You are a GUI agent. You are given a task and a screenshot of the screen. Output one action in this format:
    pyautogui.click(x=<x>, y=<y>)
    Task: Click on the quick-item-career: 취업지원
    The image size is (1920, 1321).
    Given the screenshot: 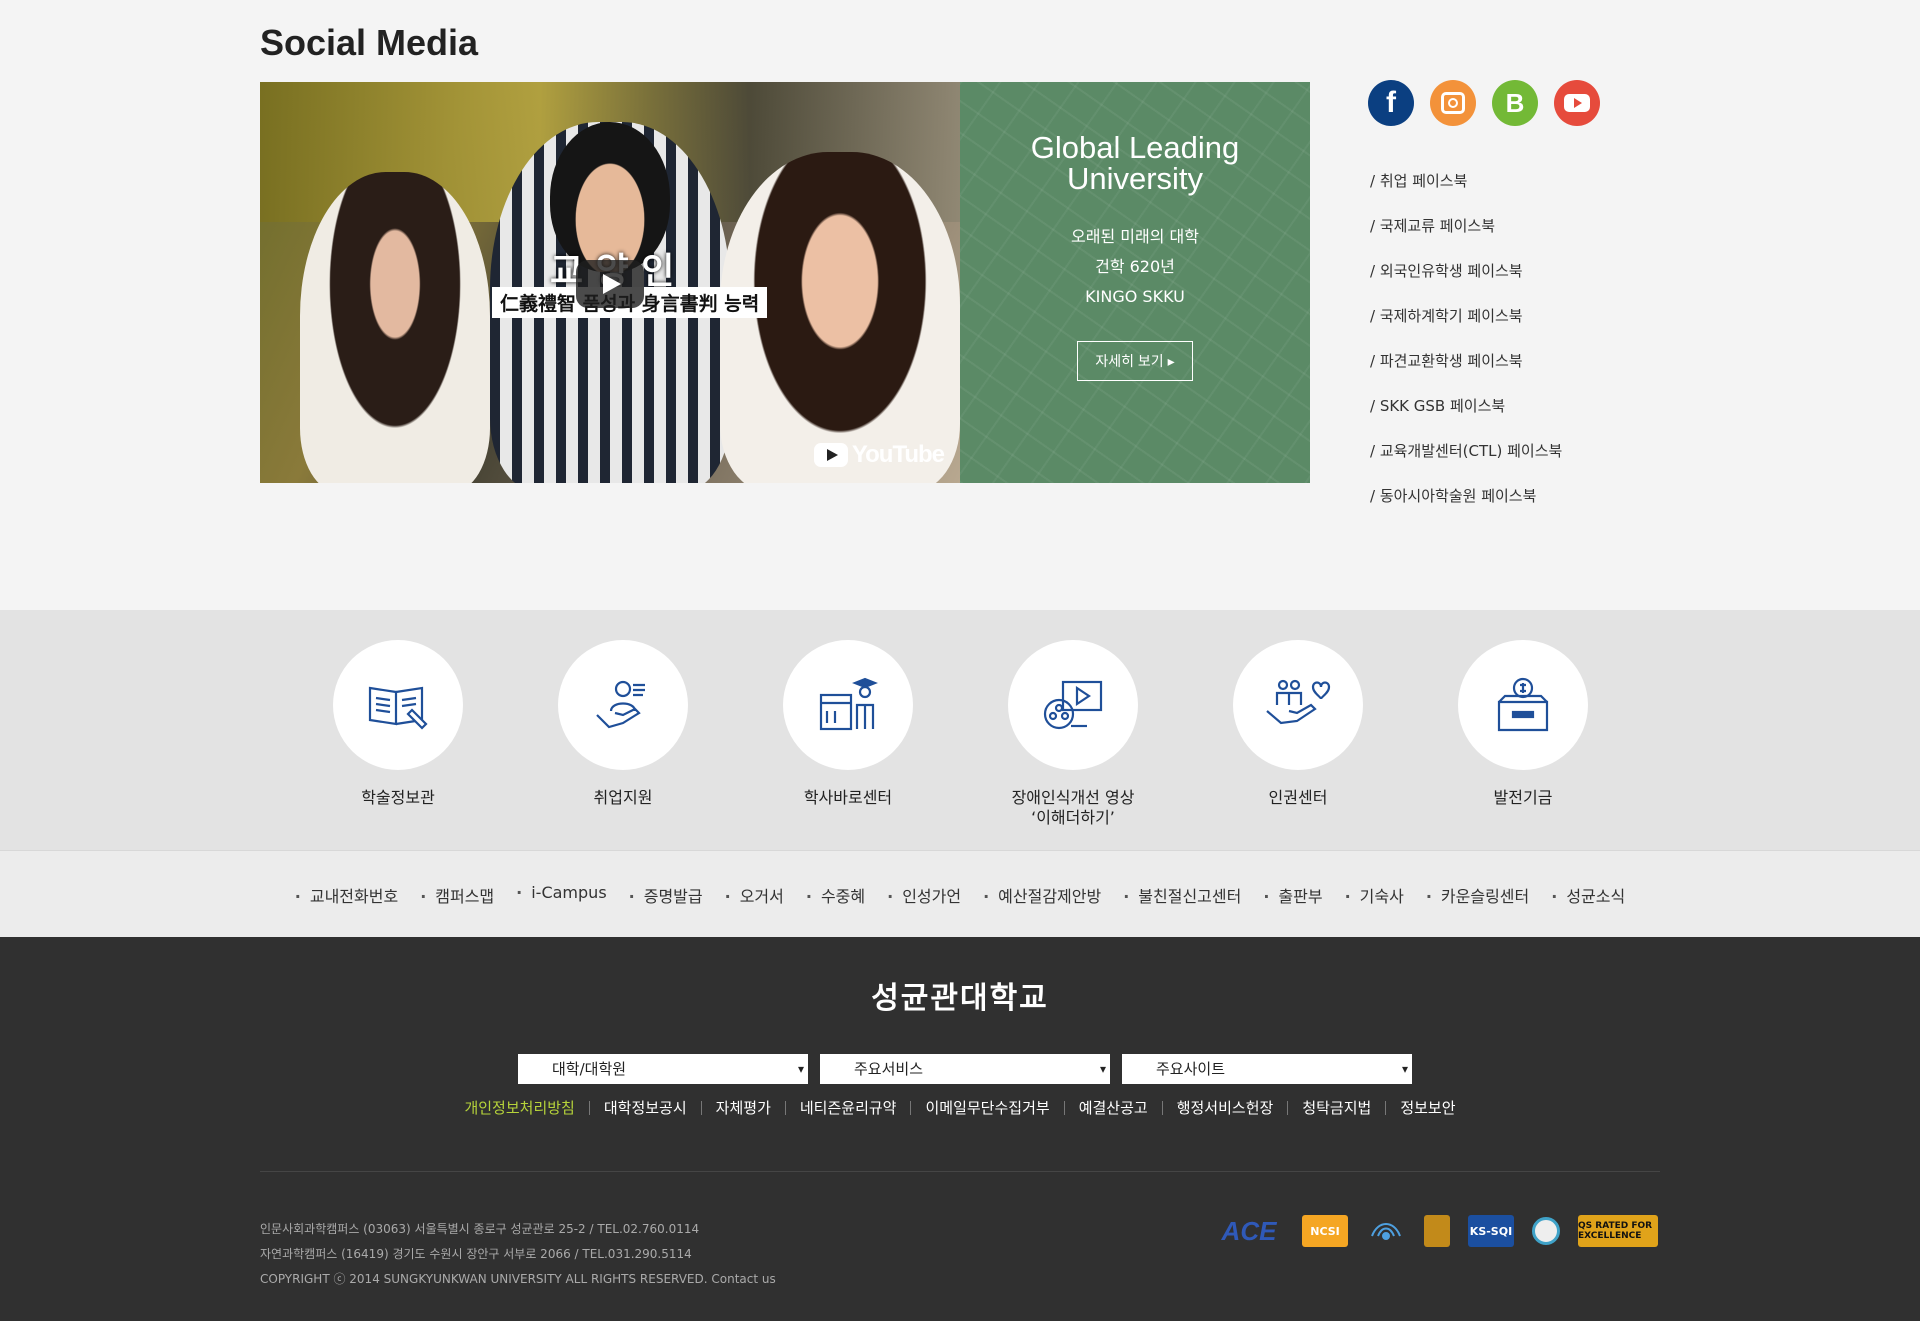 What is the action you would take?
    pyautogui.click(x=623, y=724)
    